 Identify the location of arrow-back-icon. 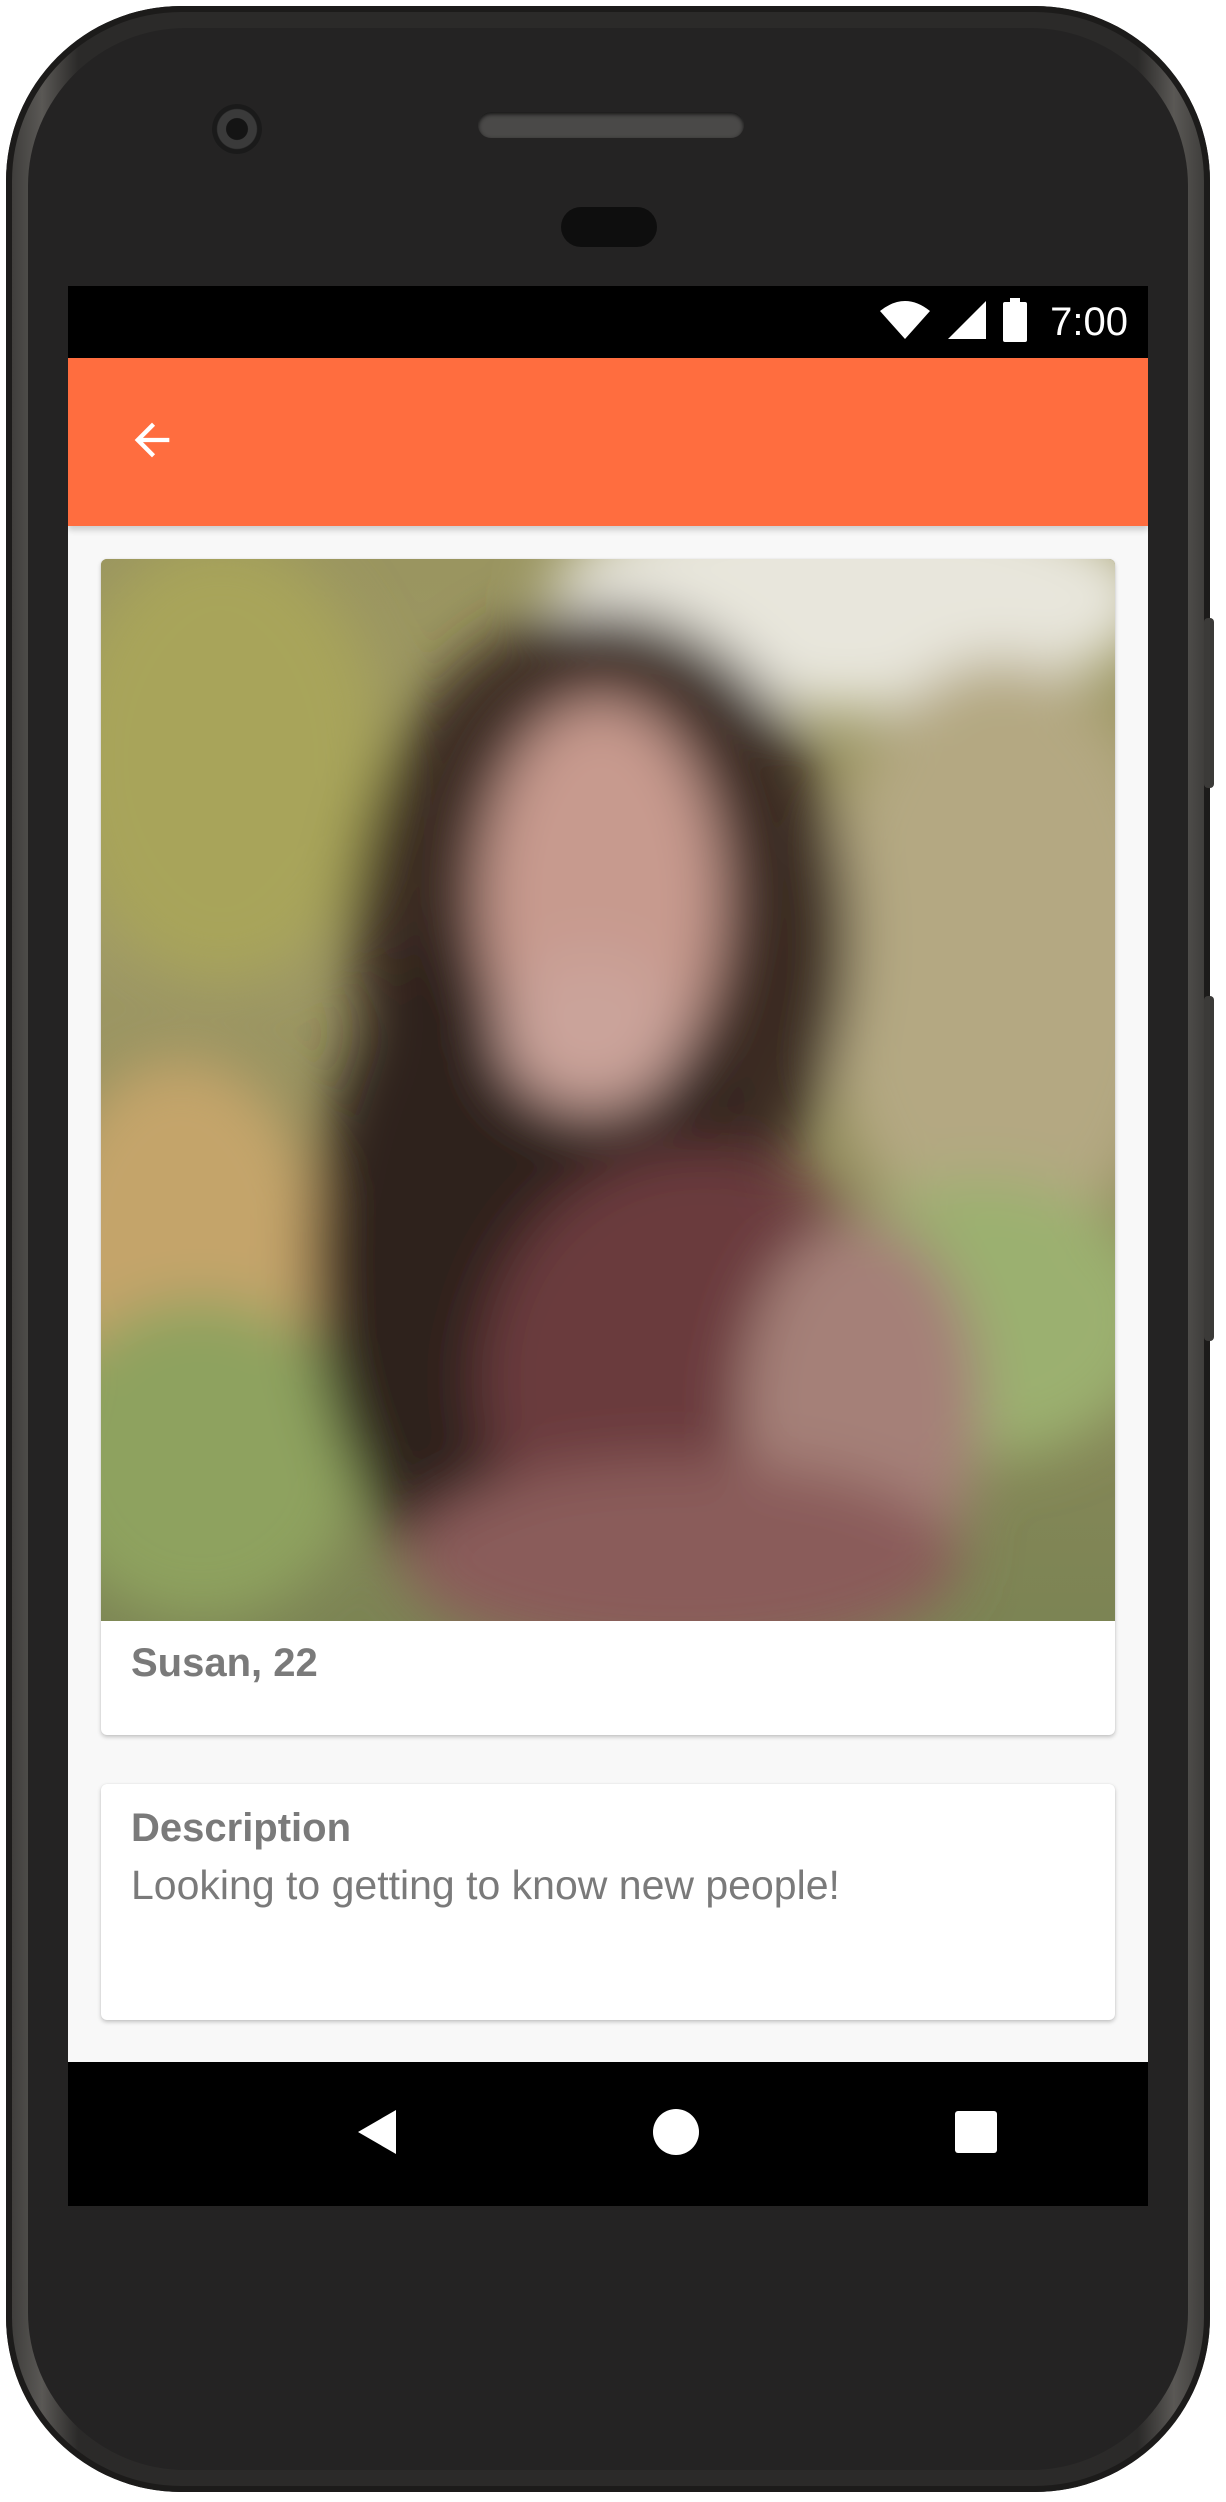
(152, 442).